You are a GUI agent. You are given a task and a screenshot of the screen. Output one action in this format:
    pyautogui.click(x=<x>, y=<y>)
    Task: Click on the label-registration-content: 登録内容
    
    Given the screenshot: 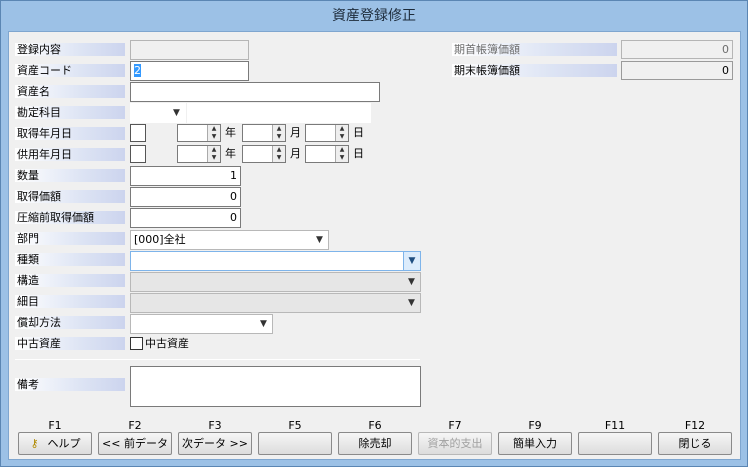 What is the action you would take?
    pyautogui.click(x=70, y=49)
    